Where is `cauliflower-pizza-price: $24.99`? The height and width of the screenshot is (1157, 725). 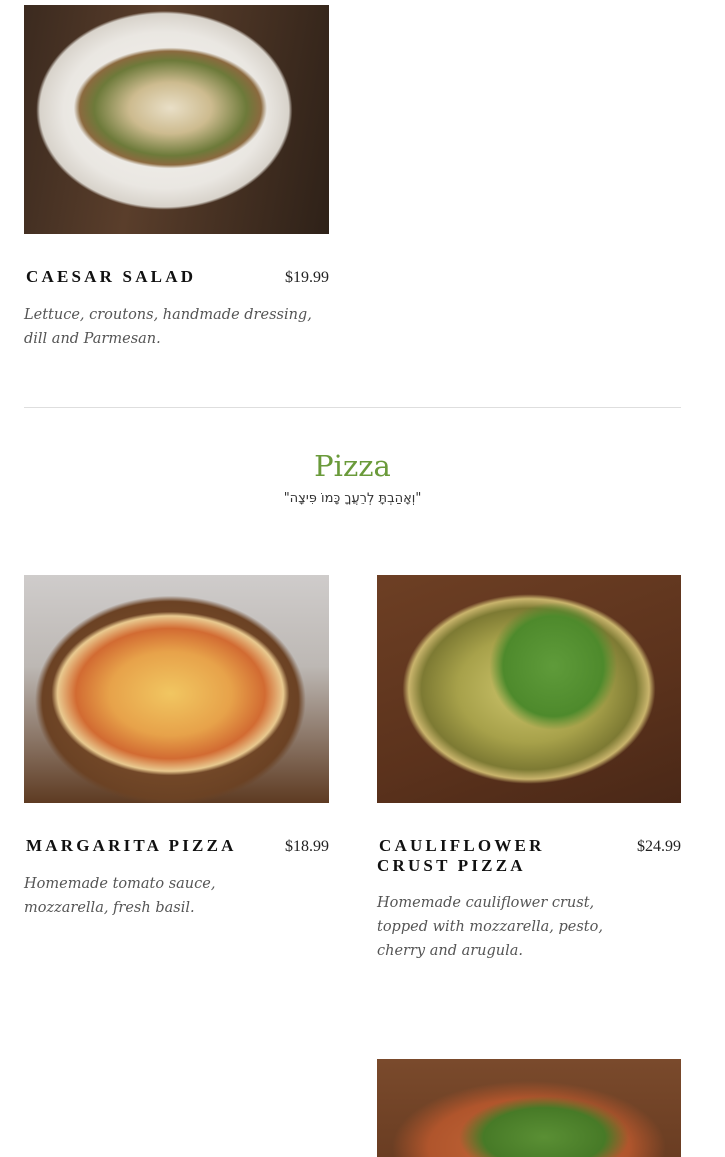
cauliflower-pizza-price: $24.99 is located at coordinates (659, 846).